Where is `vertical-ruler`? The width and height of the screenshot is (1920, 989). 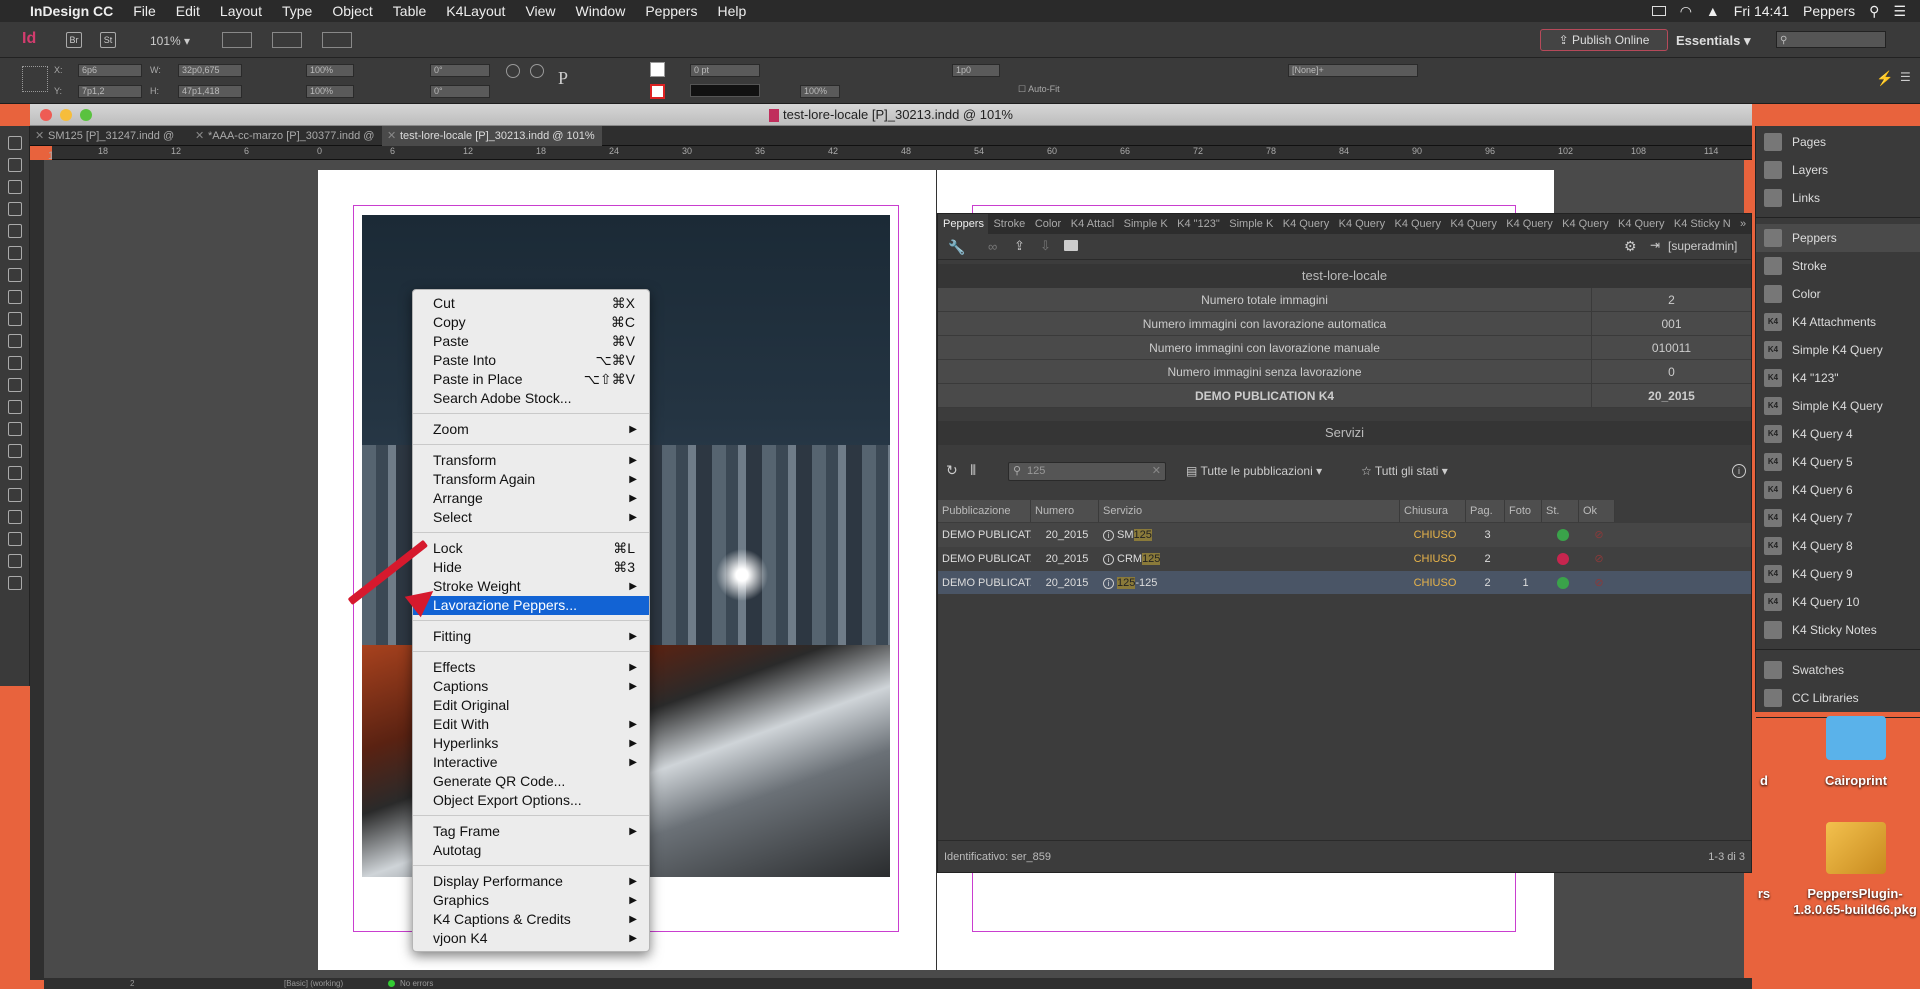 vertical-ruler is located at coordinates (37, 570).